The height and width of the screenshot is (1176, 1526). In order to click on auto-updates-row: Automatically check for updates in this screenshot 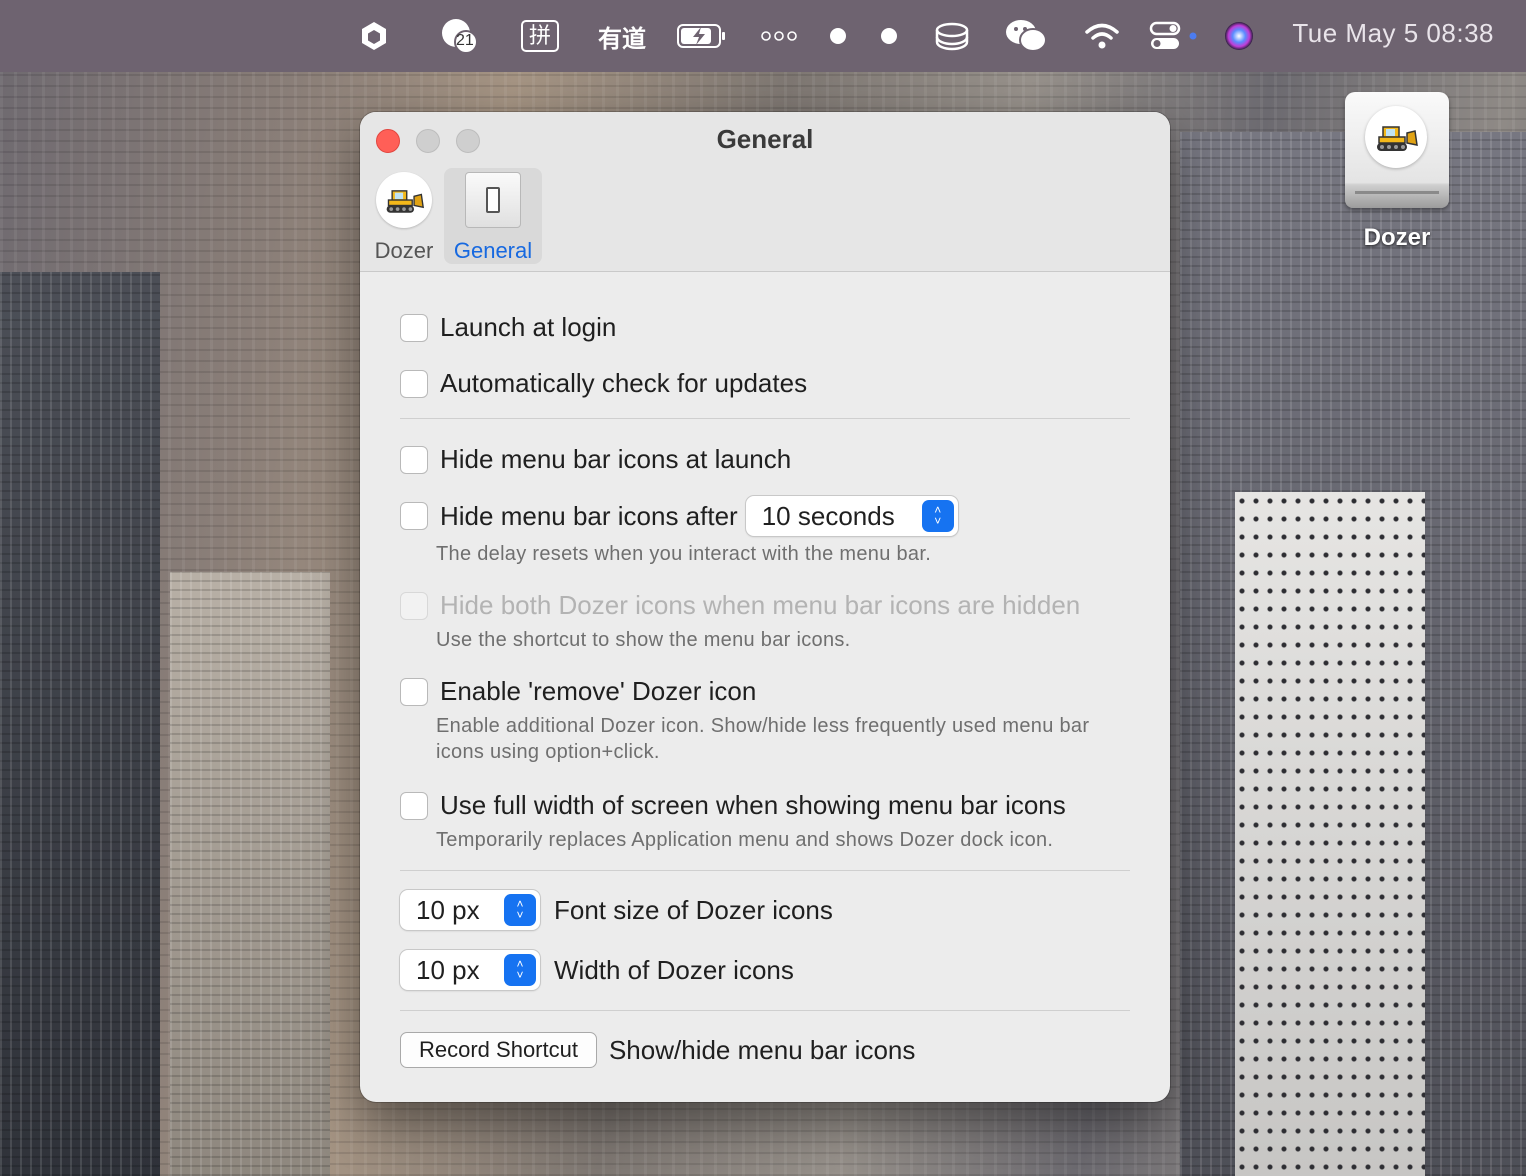, I will do `click(603, 383)`.